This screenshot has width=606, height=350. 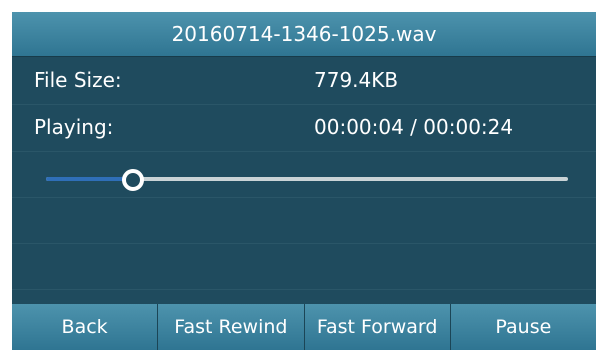 What do you see at coordinates (78, 80) in the screenshot?
I see `file-size-label: File Size:` at bounding box center [78, 80].